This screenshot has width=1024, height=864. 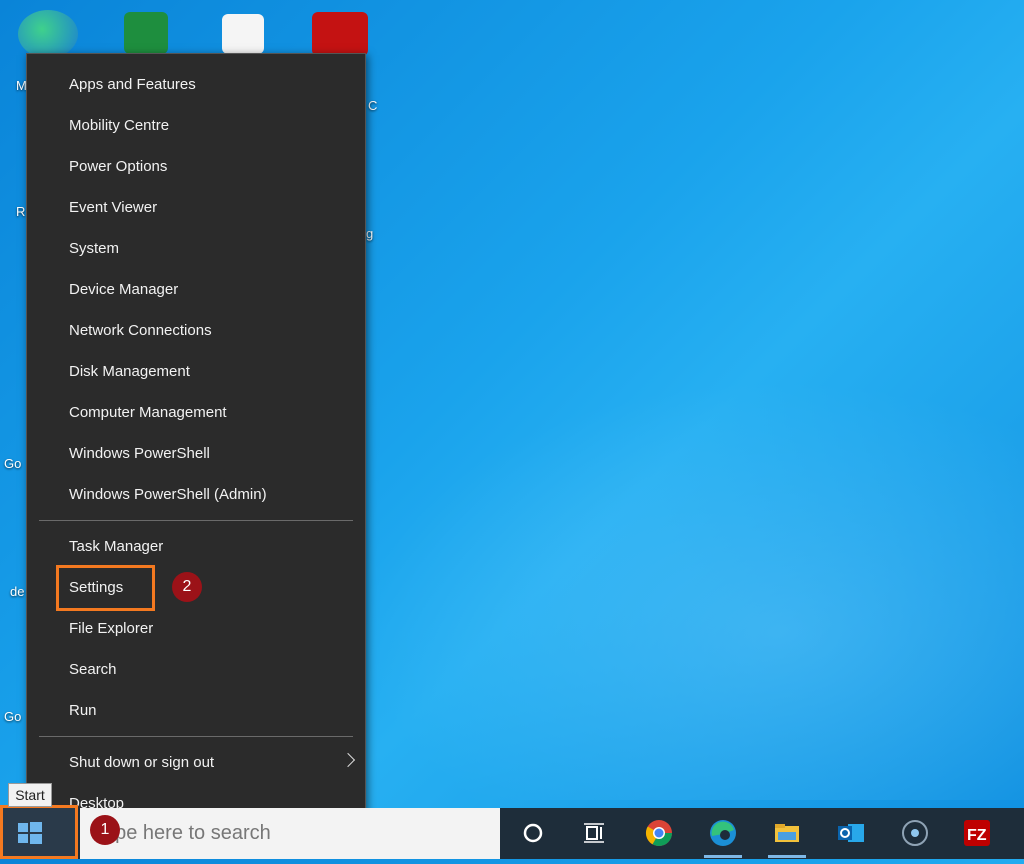 I want to click on cortana-icon, so click(x=533, y=833).